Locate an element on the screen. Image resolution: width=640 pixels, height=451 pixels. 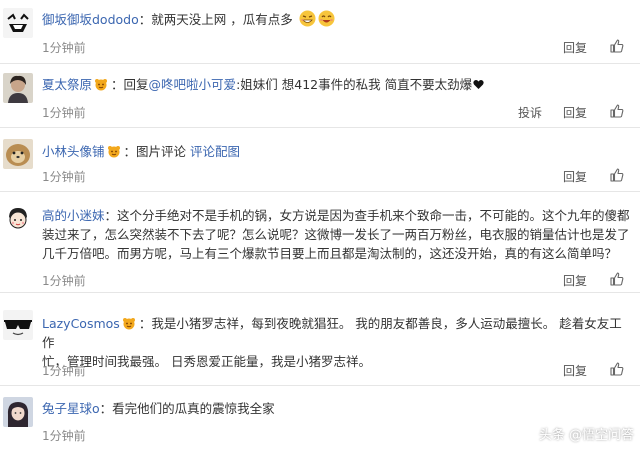
watermark: 头条 @悟空问答 is located at coordinates (576, 433).